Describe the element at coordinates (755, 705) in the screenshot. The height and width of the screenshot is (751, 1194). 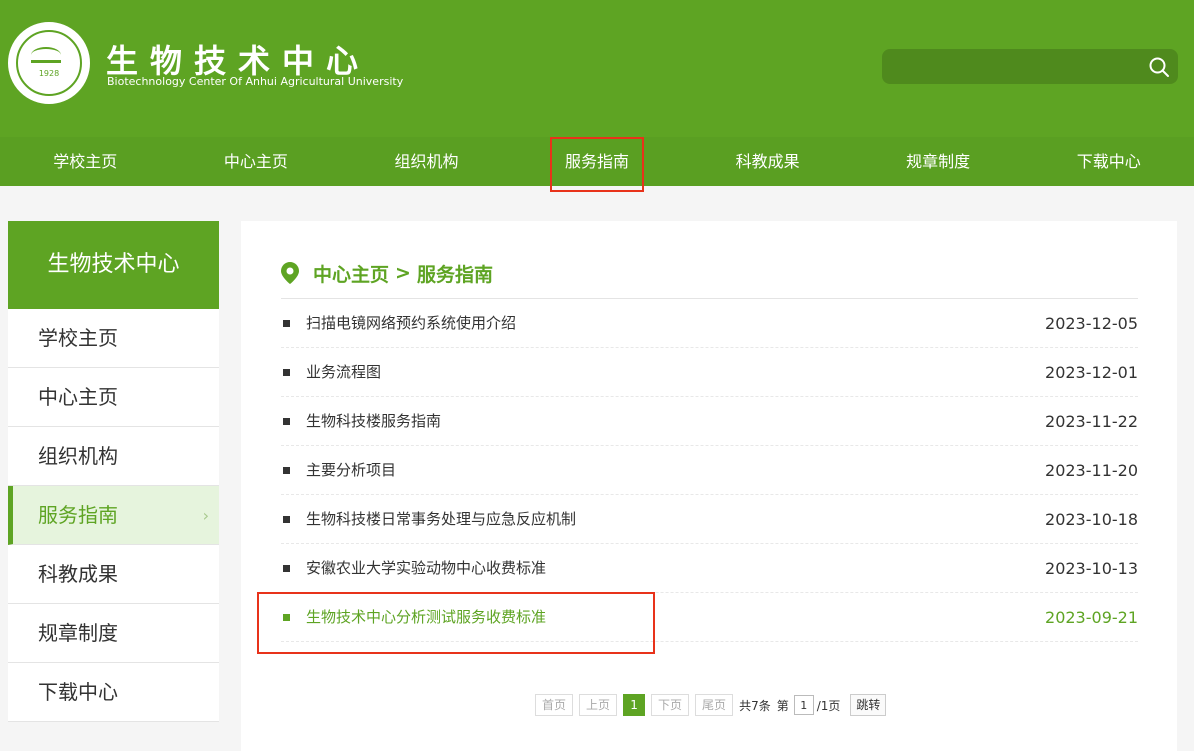
I see `total-count: 共7条` at that location.